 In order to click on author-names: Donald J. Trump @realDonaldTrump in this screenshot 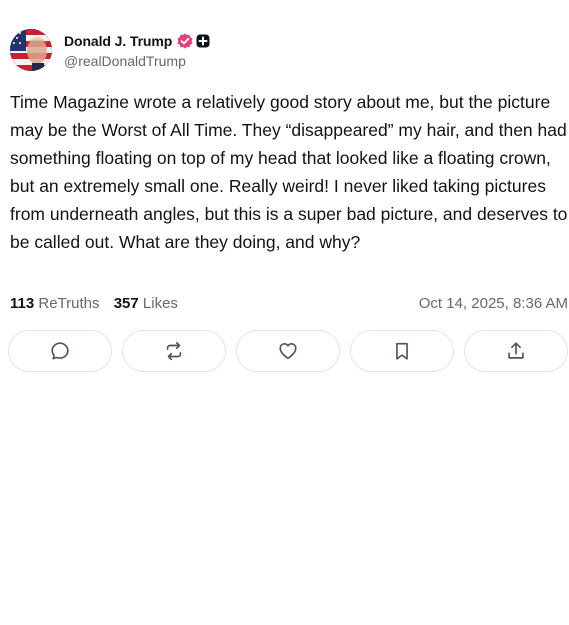, I will do `click(137, 50)`.